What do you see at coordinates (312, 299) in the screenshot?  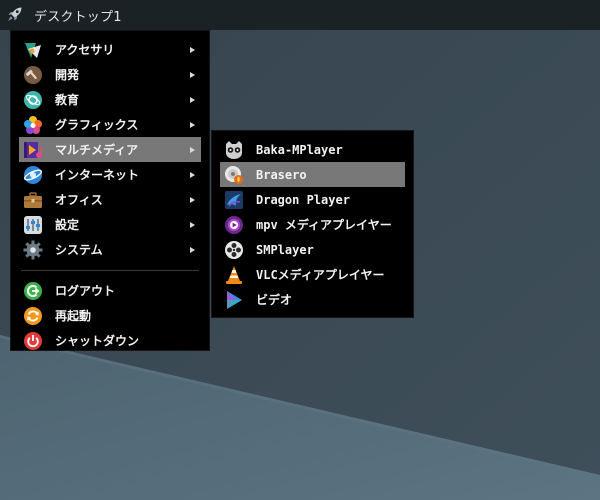 I see `menu-item-video: ビデオ` at bounding box center [312, 299].